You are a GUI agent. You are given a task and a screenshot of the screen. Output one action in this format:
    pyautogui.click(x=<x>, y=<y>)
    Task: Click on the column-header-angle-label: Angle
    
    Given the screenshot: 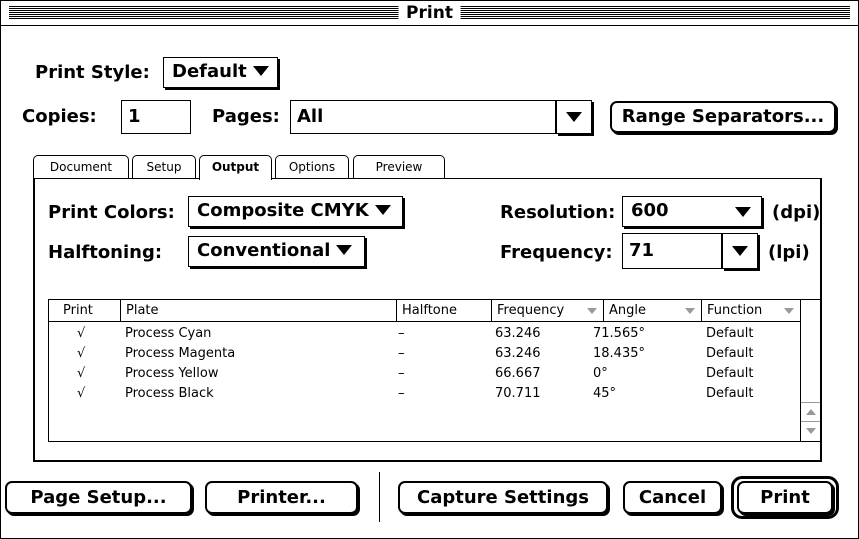 What is the action you would take?
    pyautogui.click(x=627, y=310)
    